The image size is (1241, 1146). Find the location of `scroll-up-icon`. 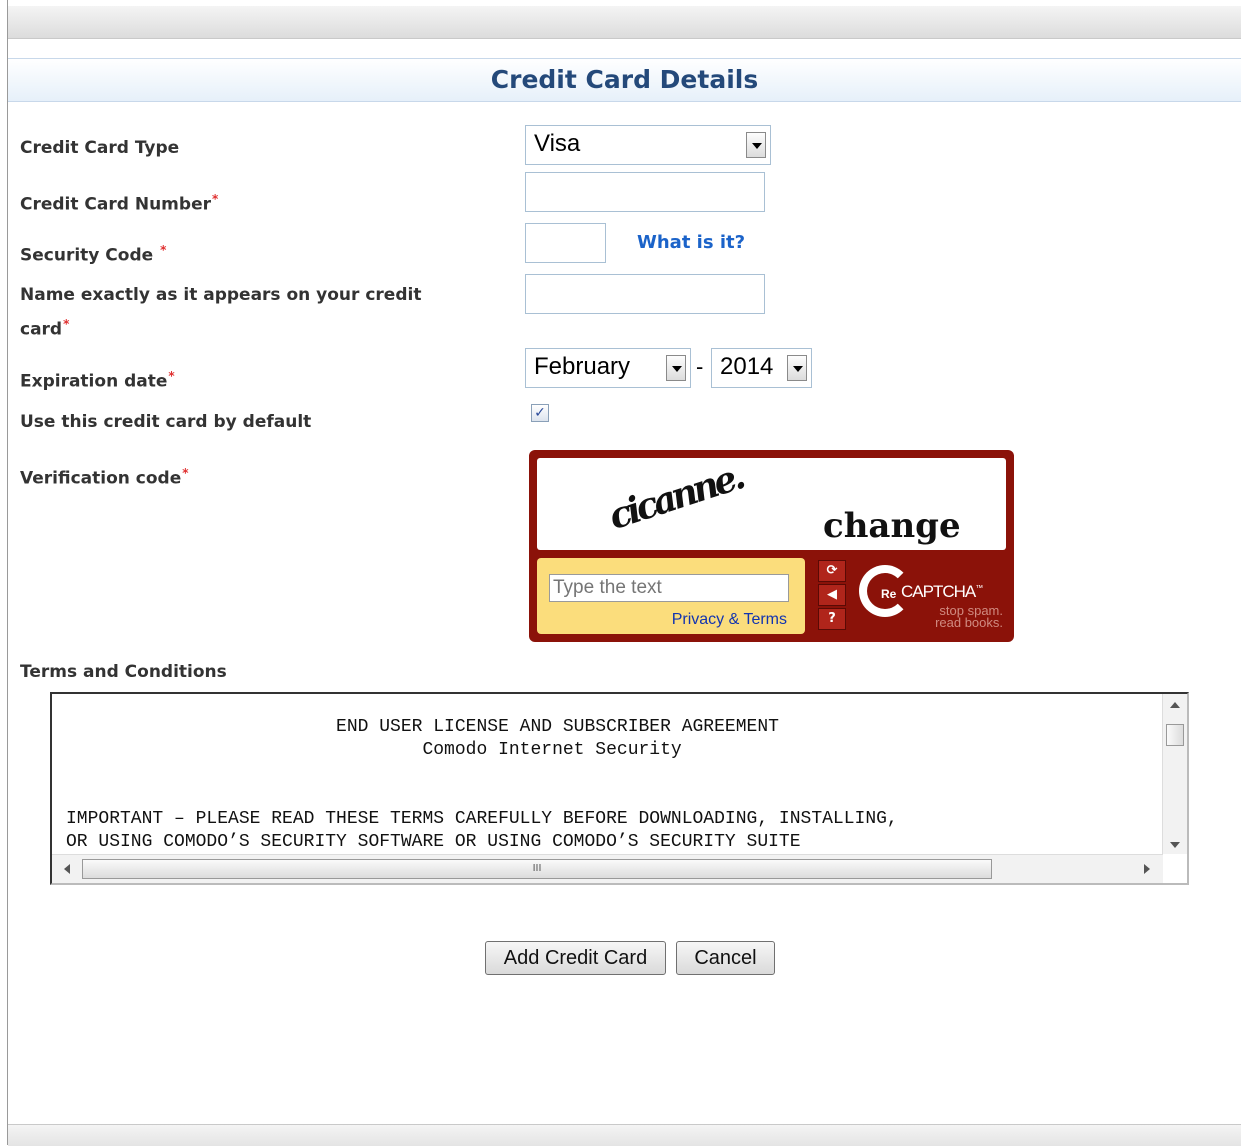

scroll-up-icon is located at coordinates (1175, 705).